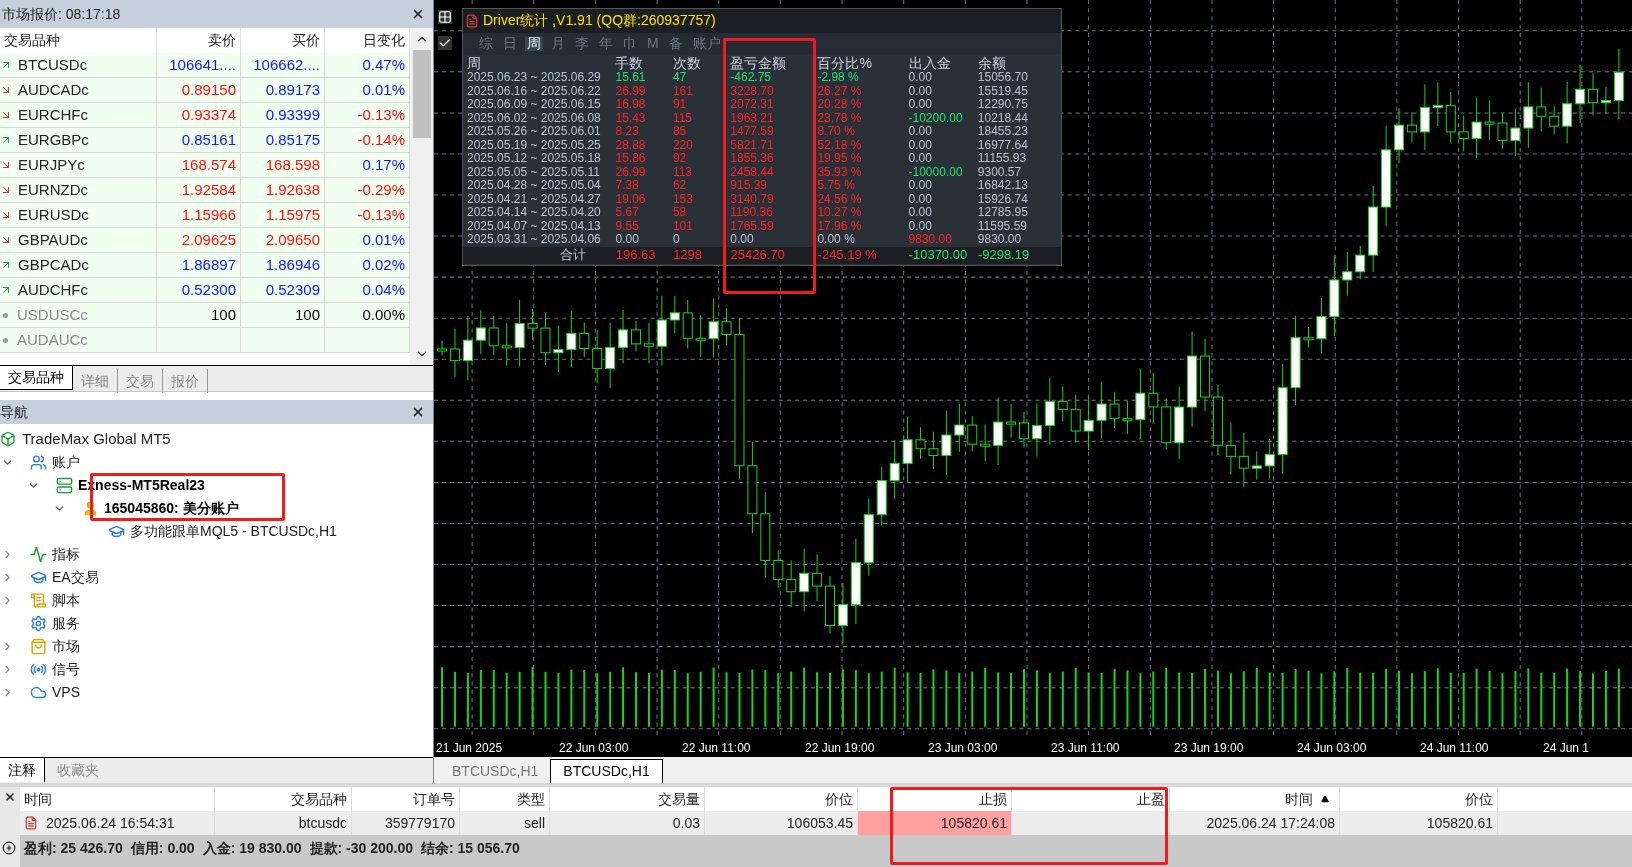  What do you see at coordinates (1003, 78) in the screenshot?
I see `stat-cell-text: 15056.70` at bounding box center [1003, 78].